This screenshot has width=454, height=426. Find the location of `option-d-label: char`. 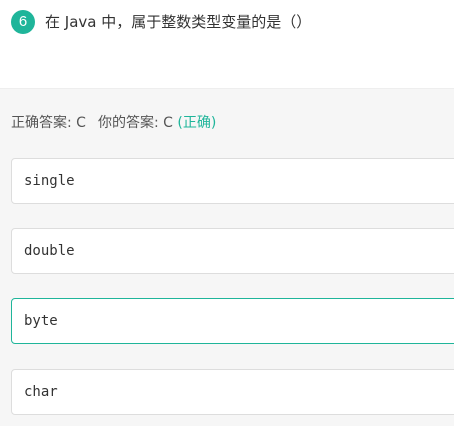

option-d-label: char is located at coordinates (41, 392).